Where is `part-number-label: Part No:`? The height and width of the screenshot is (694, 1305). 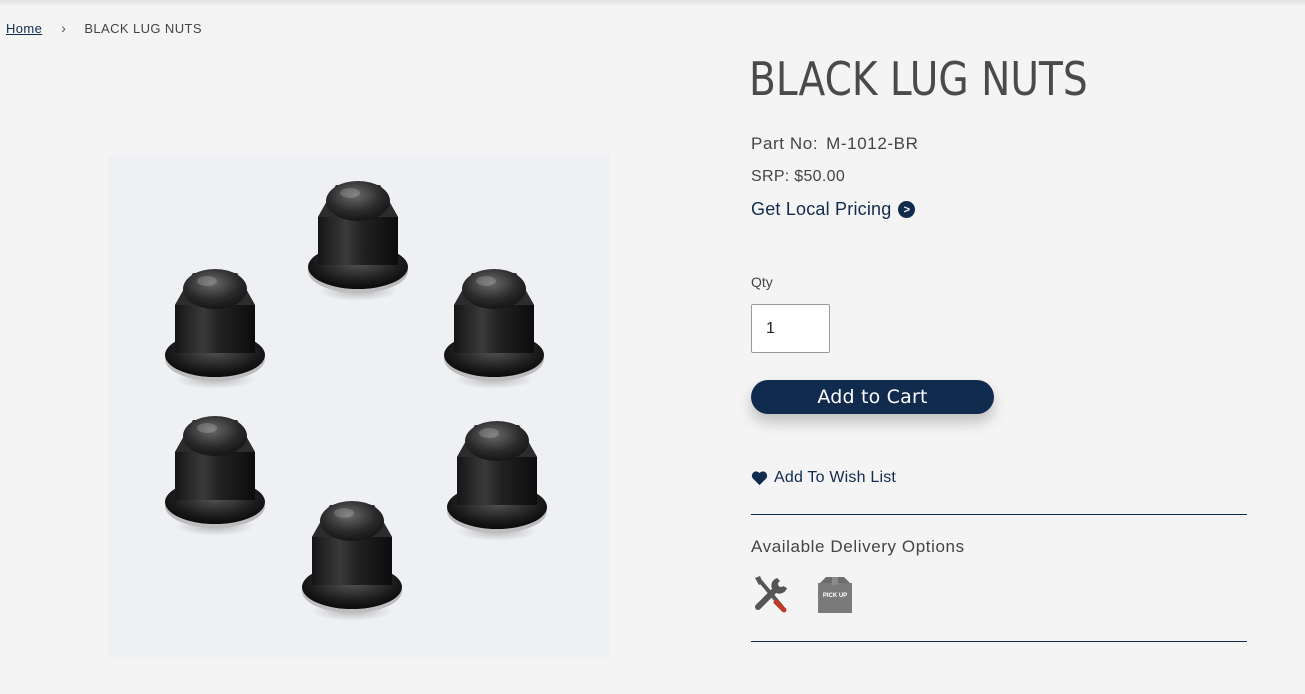 part-number-label: Part No: is located at coordinates (785, 143).